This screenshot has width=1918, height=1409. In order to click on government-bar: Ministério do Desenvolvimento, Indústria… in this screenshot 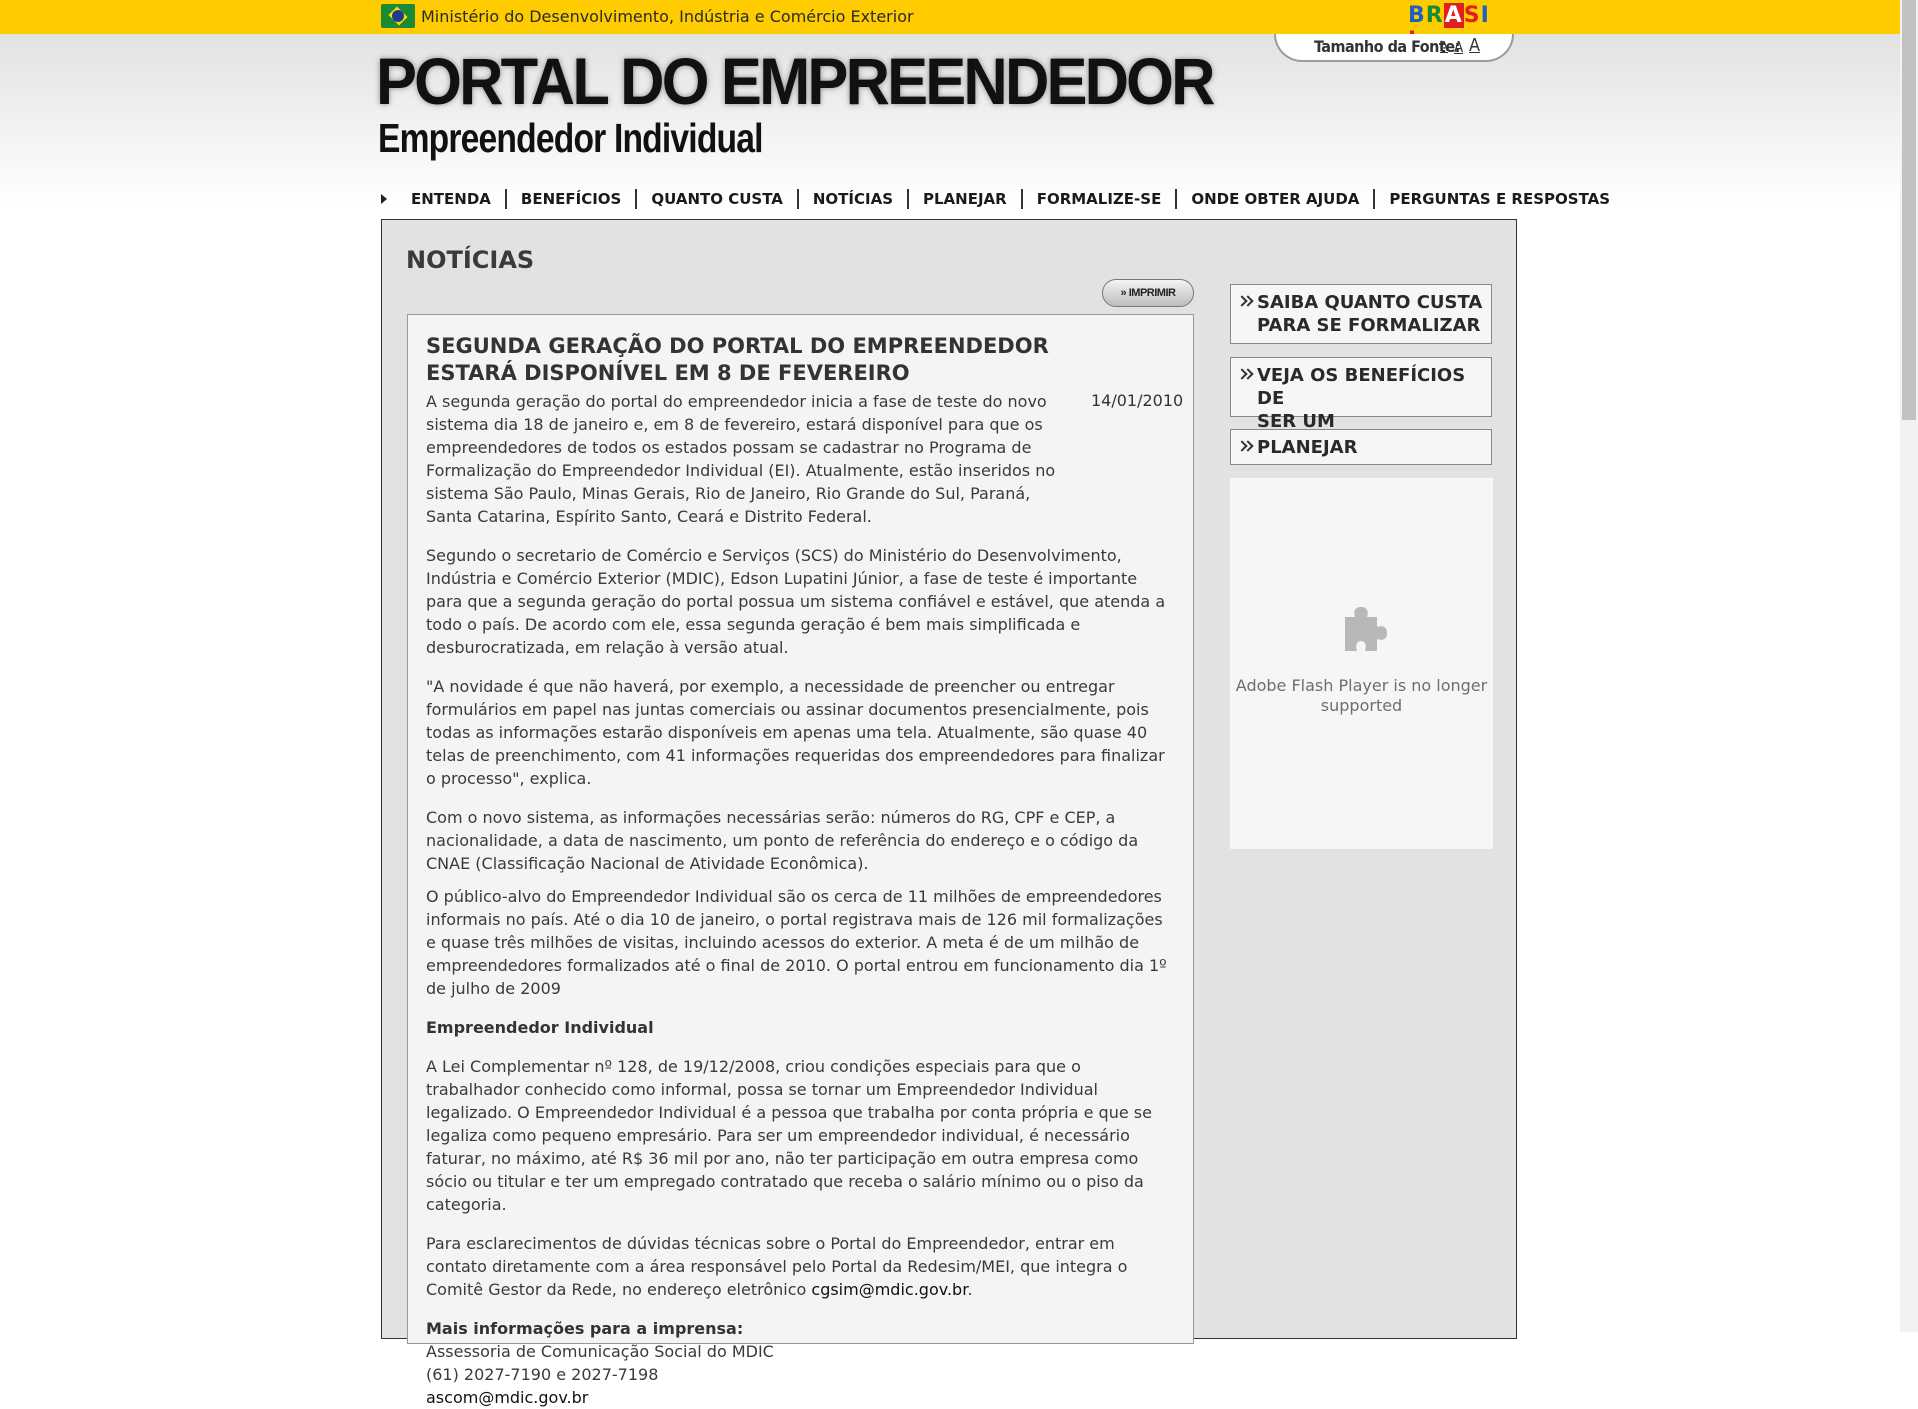, I will do `click(950, 26)`.